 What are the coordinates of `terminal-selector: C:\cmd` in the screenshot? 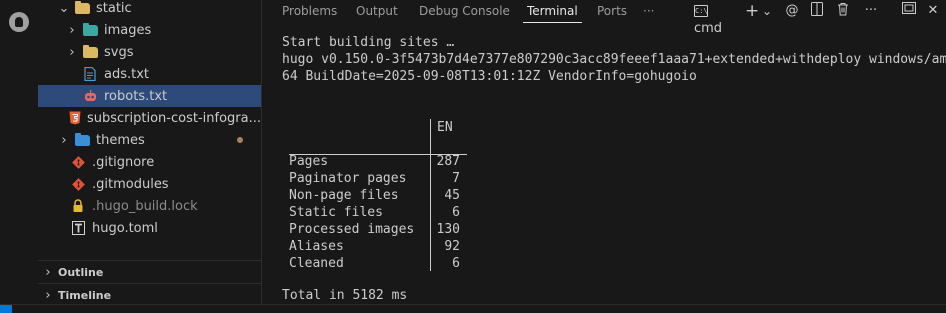 It's located at (717, 19).